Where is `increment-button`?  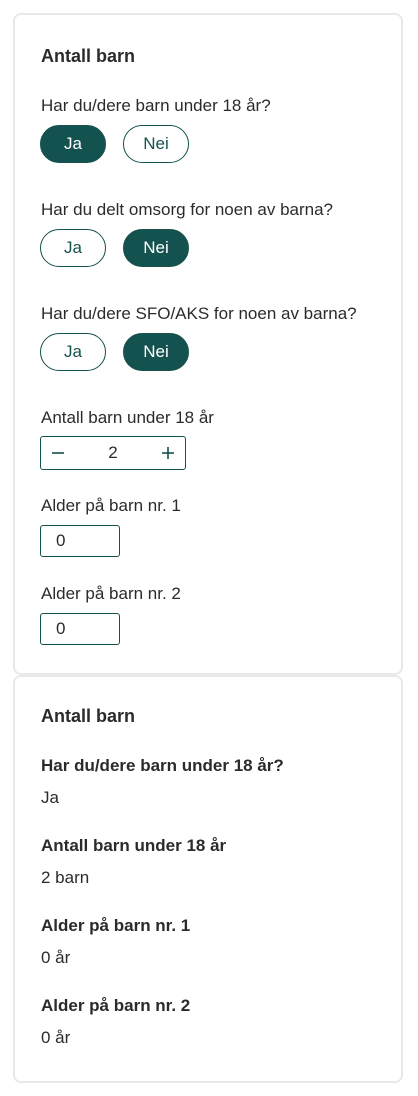 increment-button is located at coordinates (168, 453).